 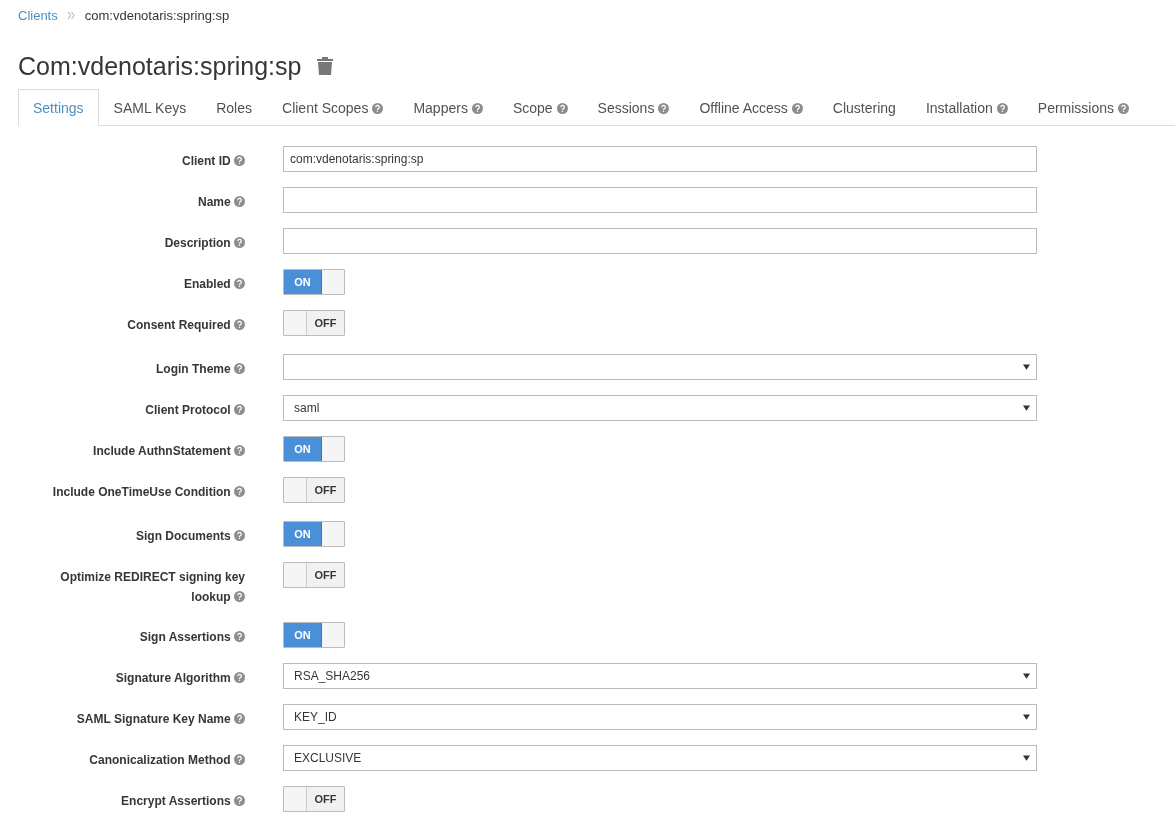 What do you see at coordinates (131, 448) in the screenshot?
I see `field-label: Include AuthnStatement` at bounding box center [131, 448].